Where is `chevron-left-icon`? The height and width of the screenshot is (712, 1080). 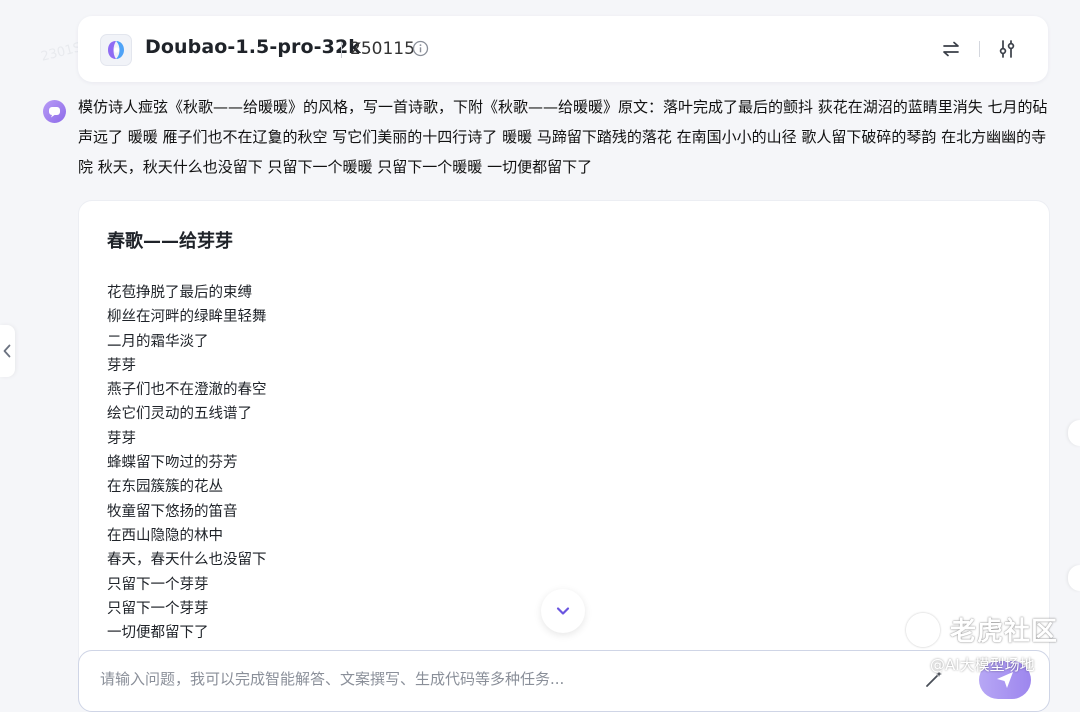 chevron-left-icon is located at coordinates (7, 351).